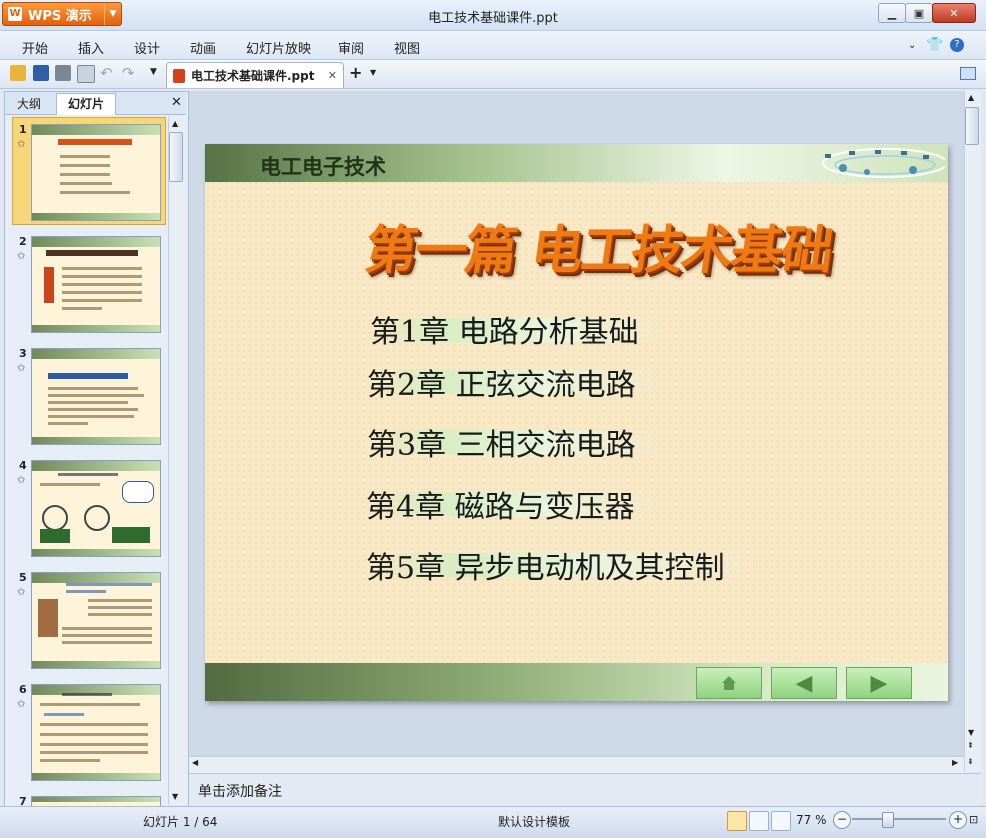  Describe the element at coordinates (23, 129) in the screenshot. I see `slide-number: 1` at that location.